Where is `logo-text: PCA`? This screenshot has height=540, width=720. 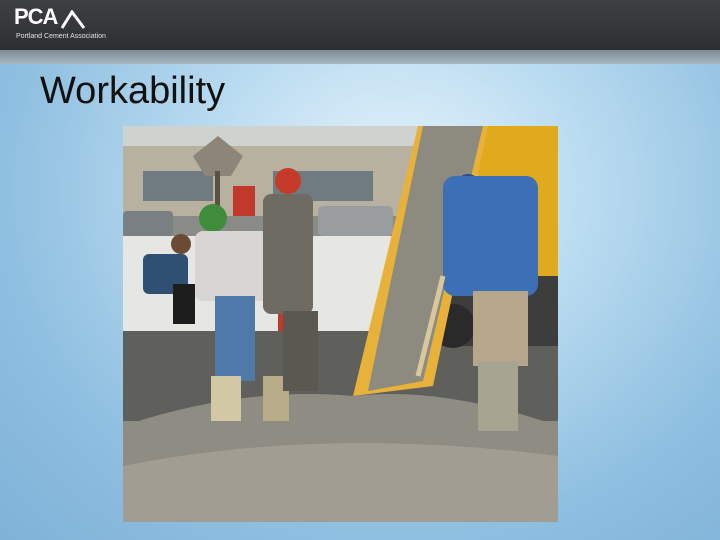
logo-text: PCA is located at coordinates (36, 16).